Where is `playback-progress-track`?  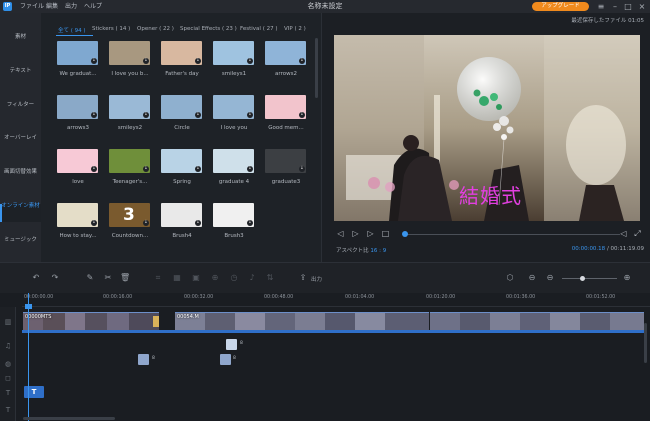
playback-progress-track is located at coordinates (511, 234).